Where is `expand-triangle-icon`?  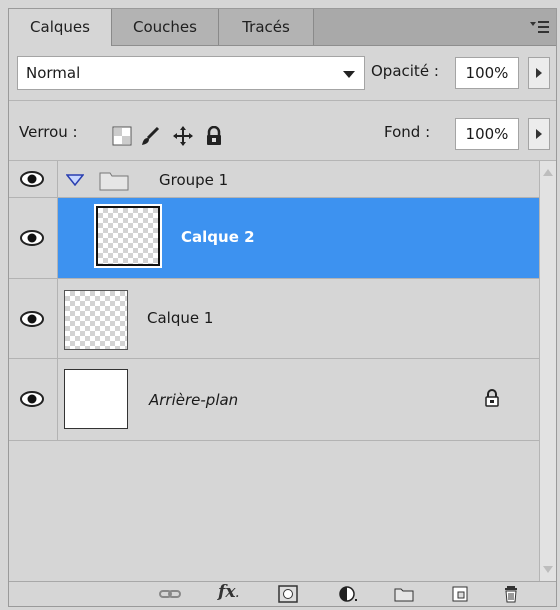
expand-triangle-icon is located at coordinates (75, 180).